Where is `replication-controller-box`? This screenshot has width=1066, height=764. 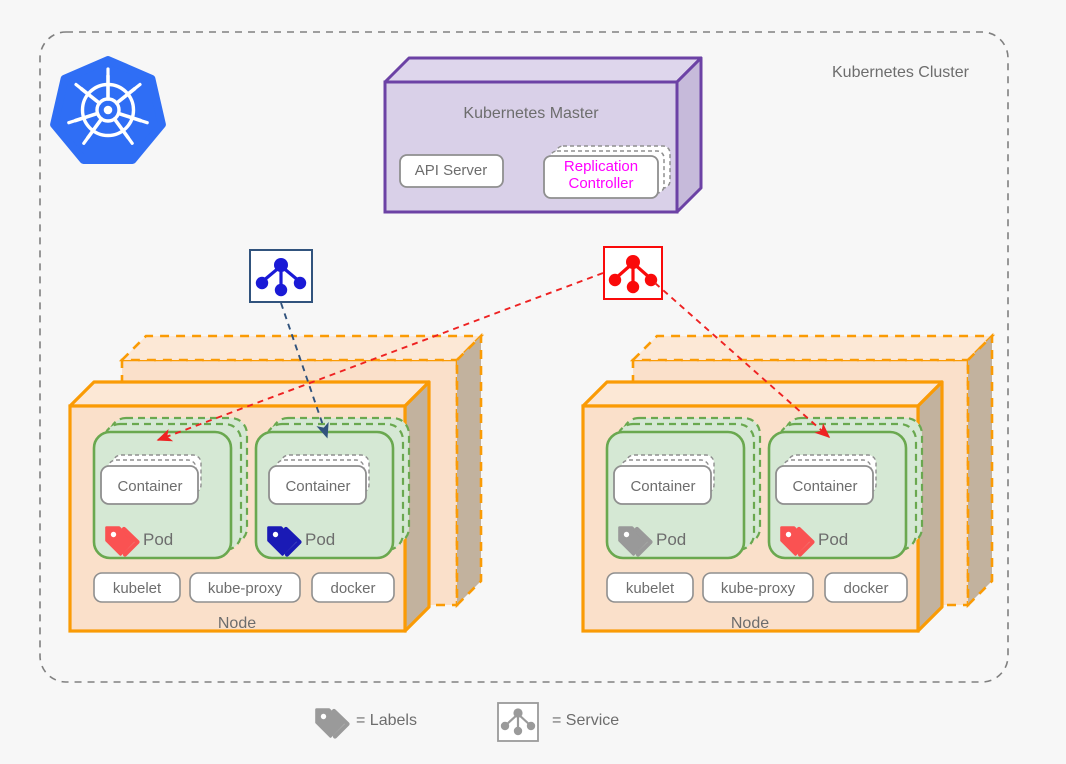 replication-controller-box is located at coordinates (607, 172).